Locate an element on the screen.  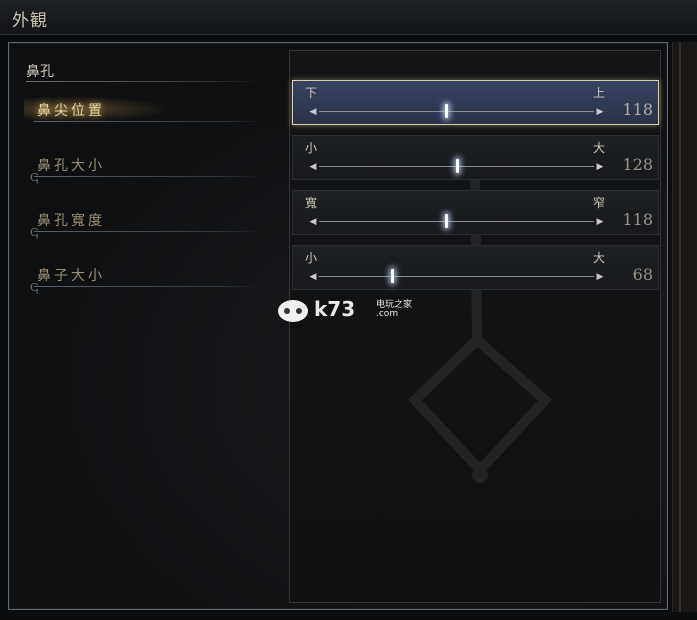
slider-value: 128 is located at coordinates (637, 164).